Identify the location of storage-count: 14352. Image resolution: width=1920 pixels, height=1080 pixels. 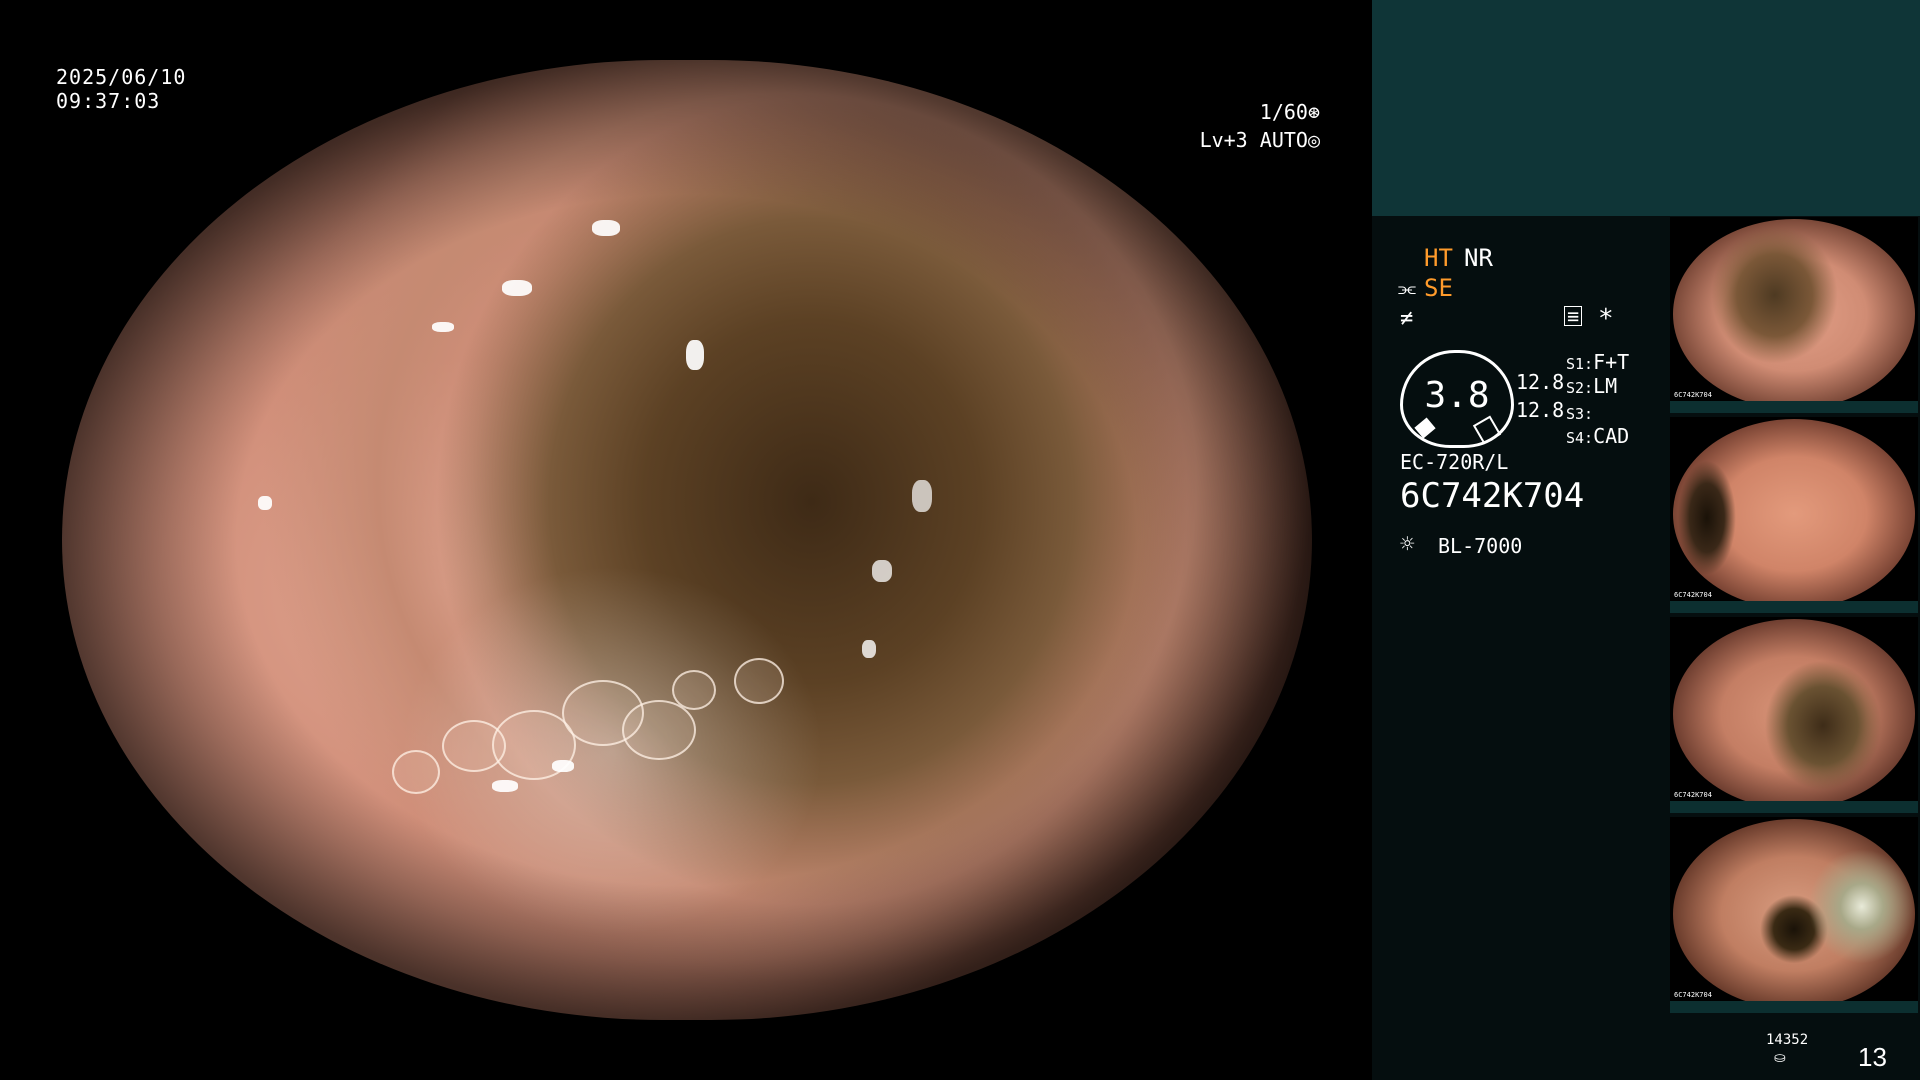
(1787, 1040).